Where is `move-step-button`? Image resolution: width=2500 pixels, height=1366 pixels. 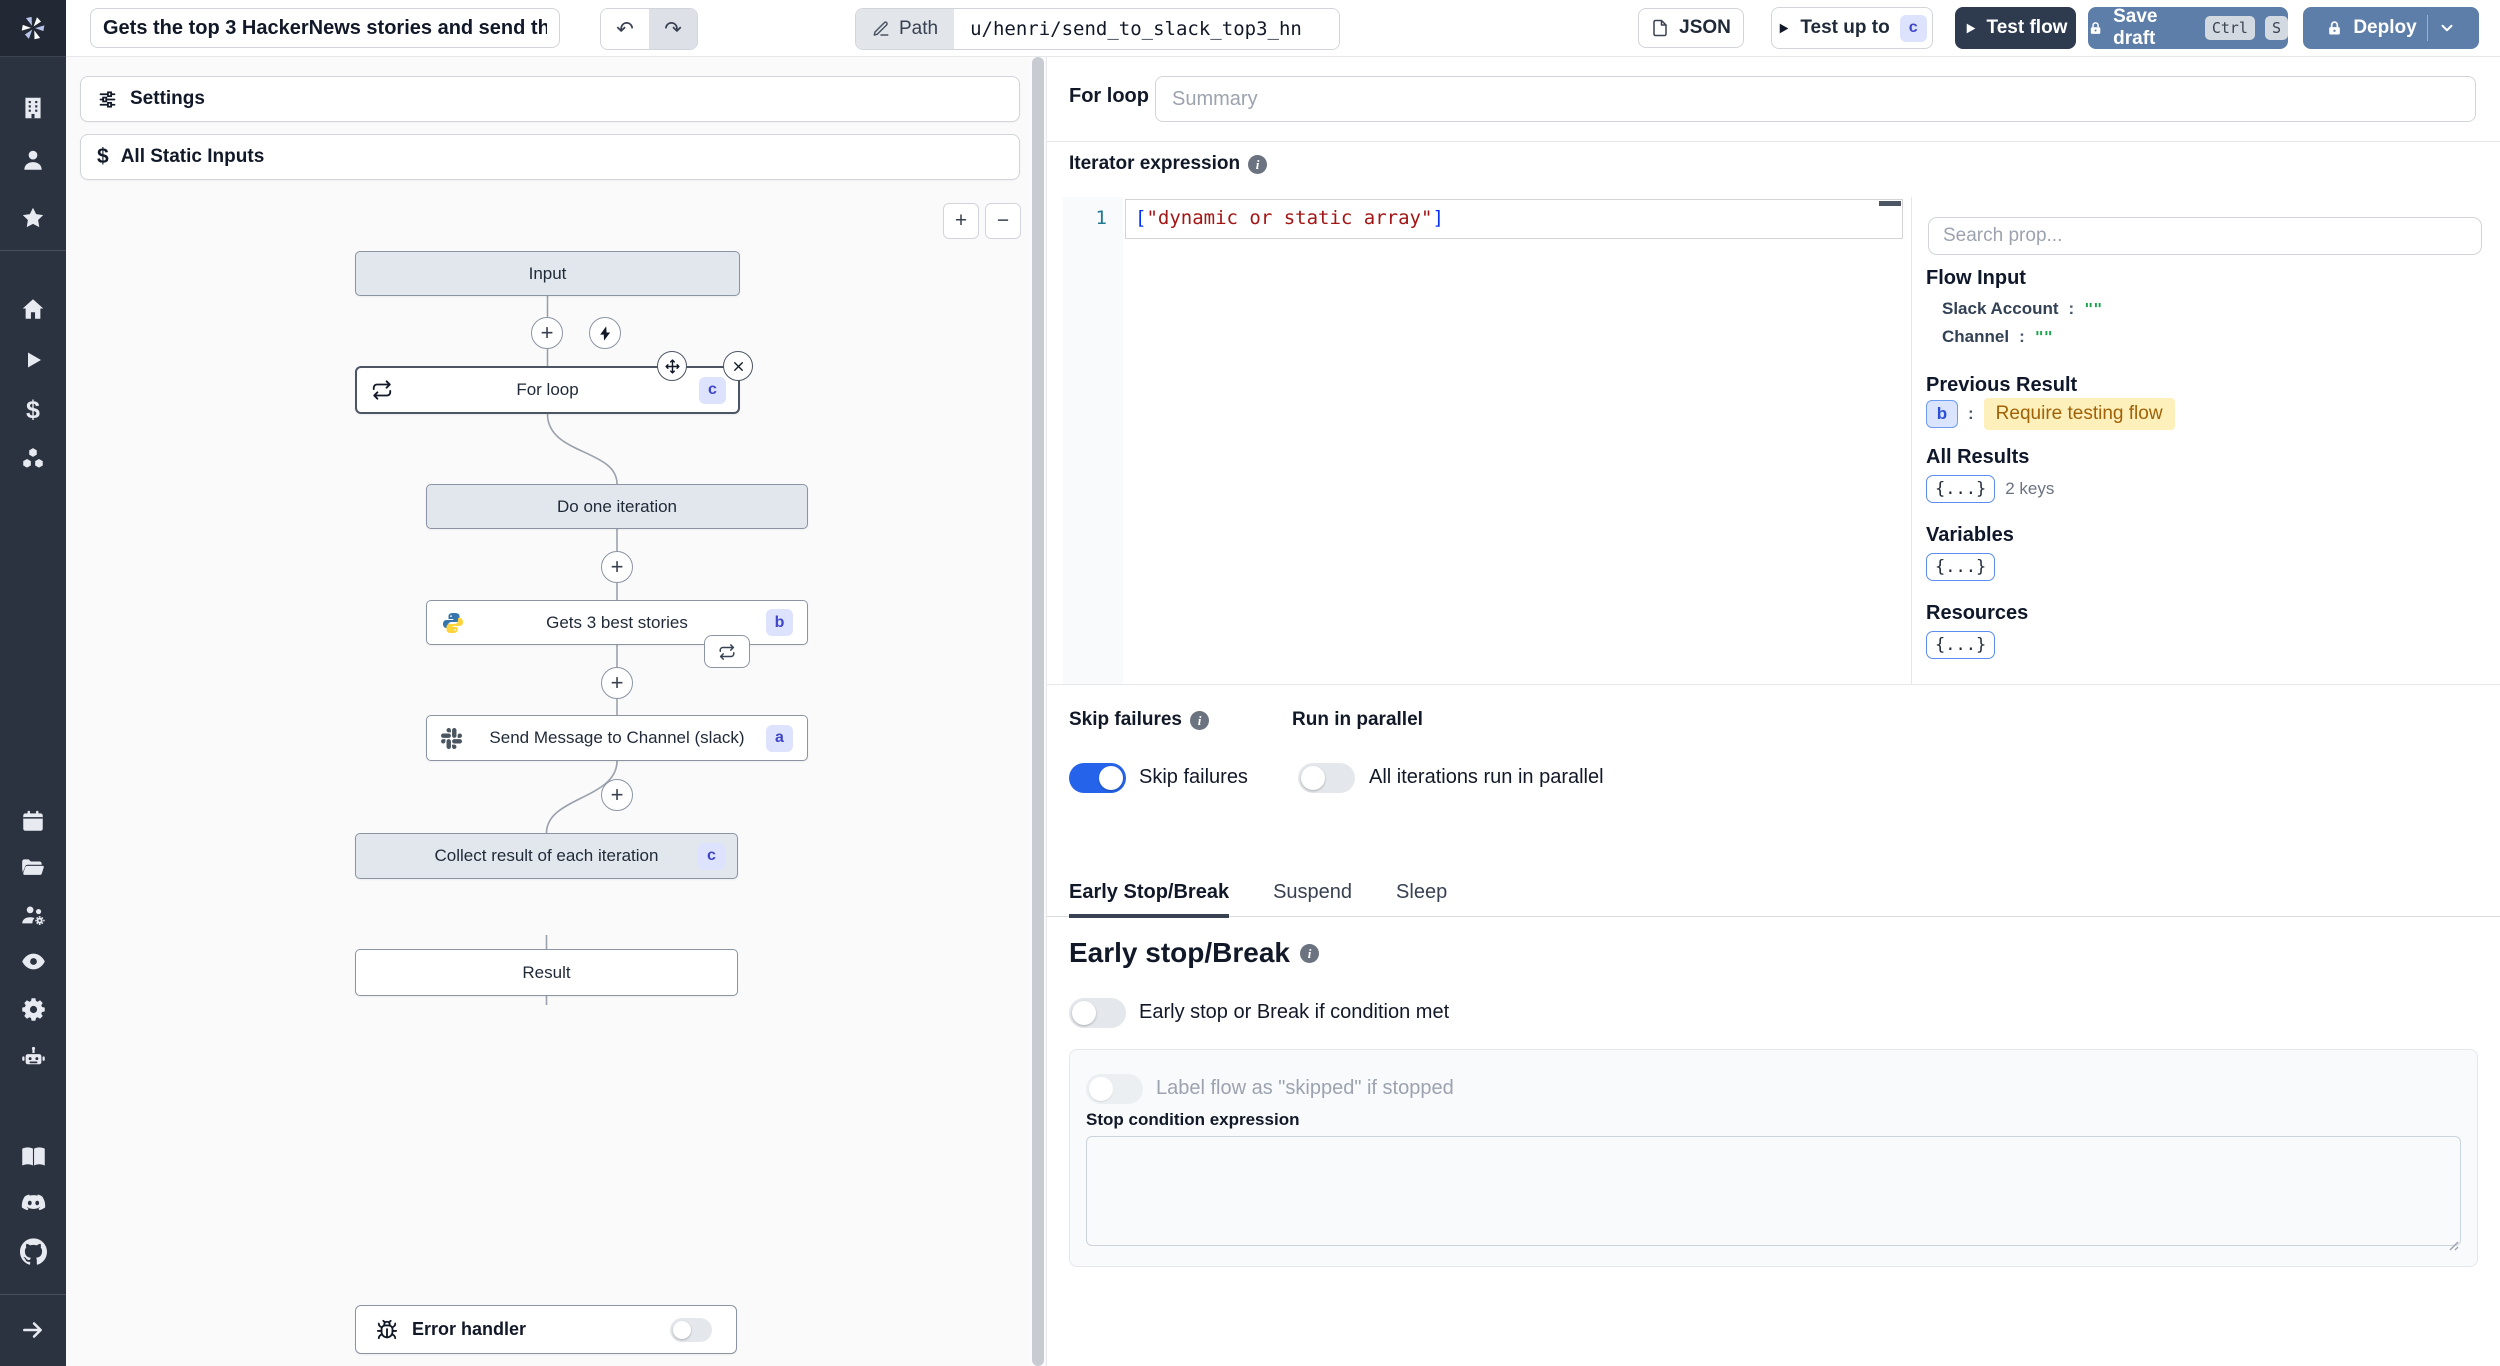 move-step-button is located at coordinates (672, 366).